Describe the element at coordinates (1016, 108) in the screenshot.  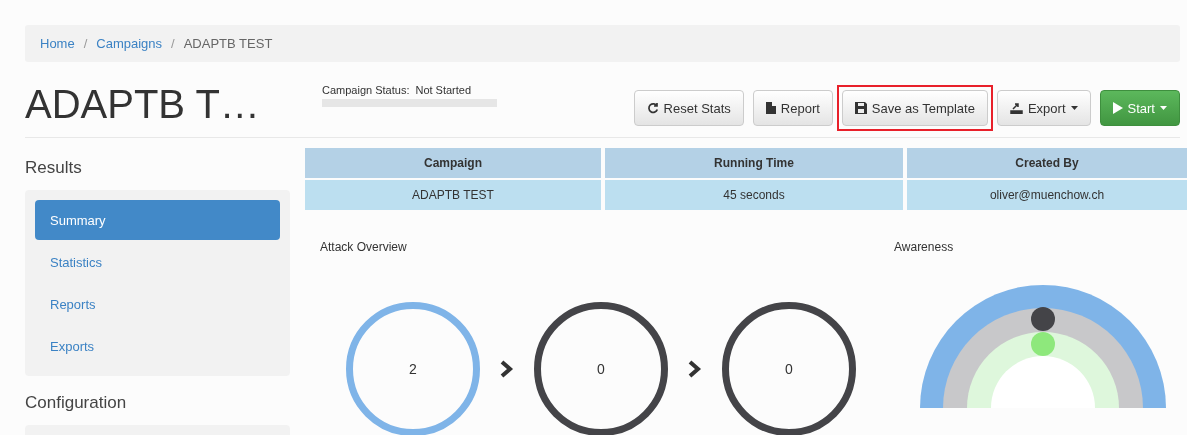
I see `export-icon` at that location.